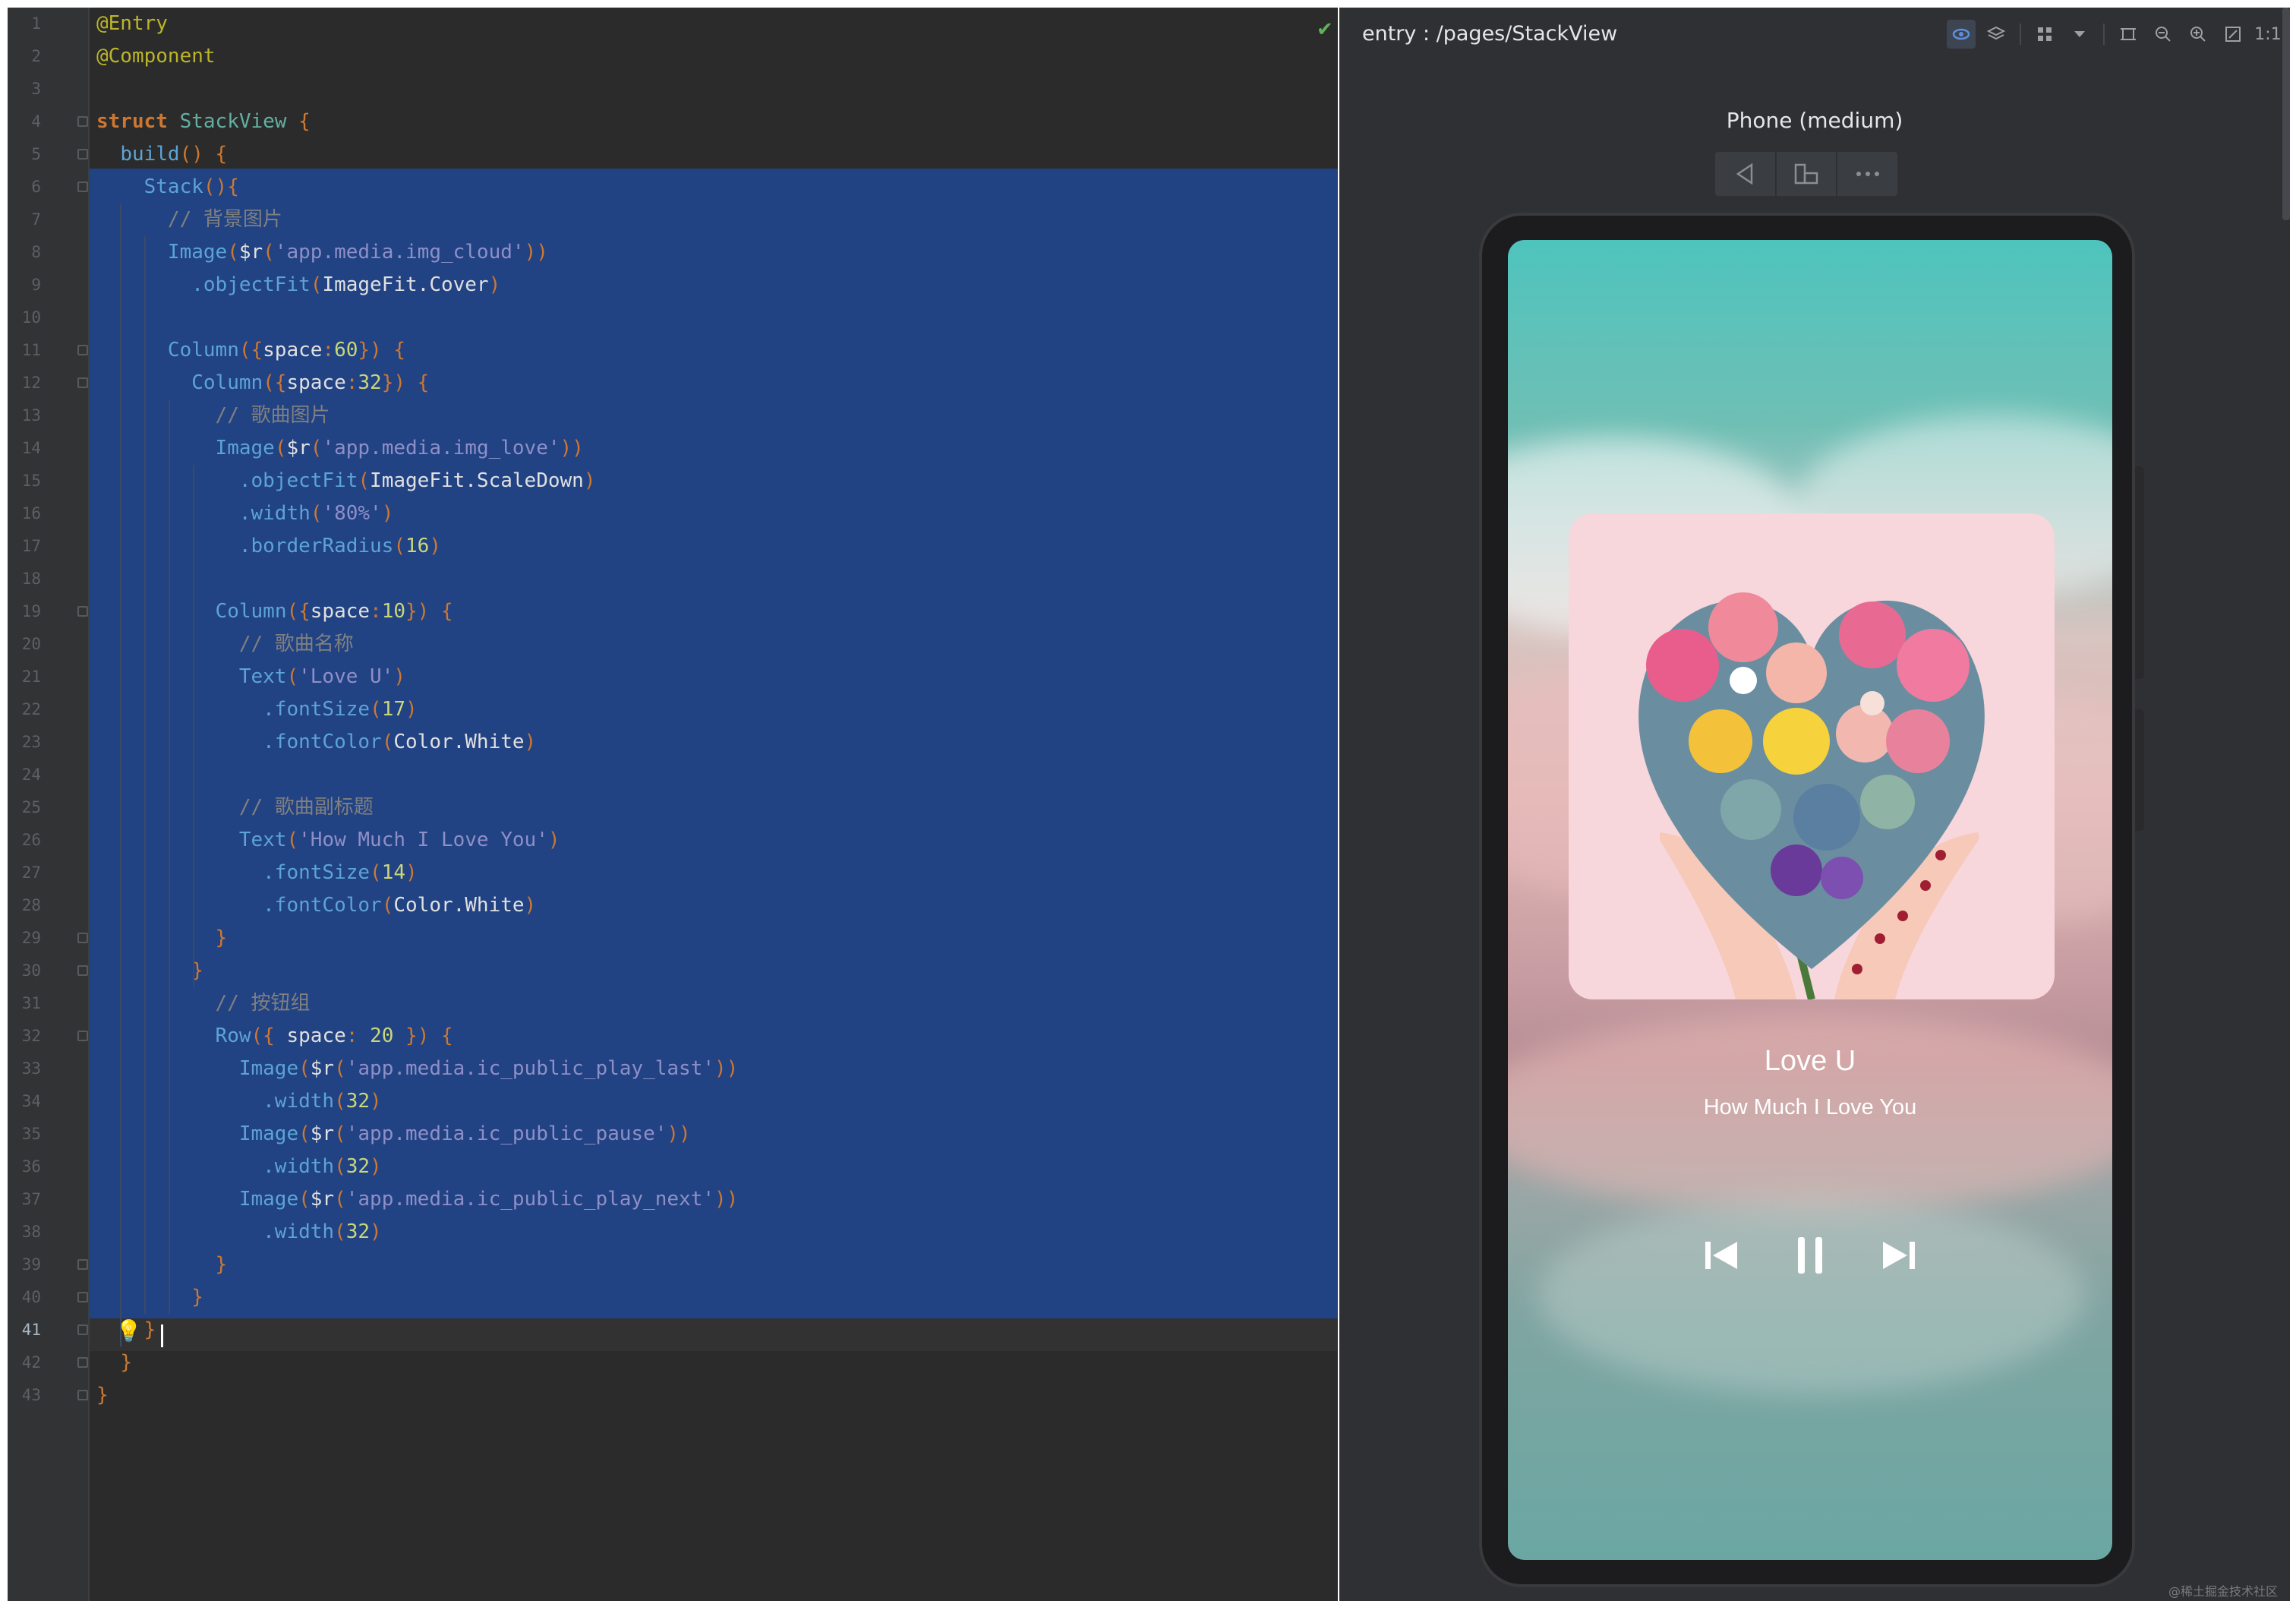 Image resolution: width=2296 pixels, height=1607 pixels. What do you see at coordinates (204, 154) in the screenshot?
I see `code-token: () {` at bounding box center [204, 154].